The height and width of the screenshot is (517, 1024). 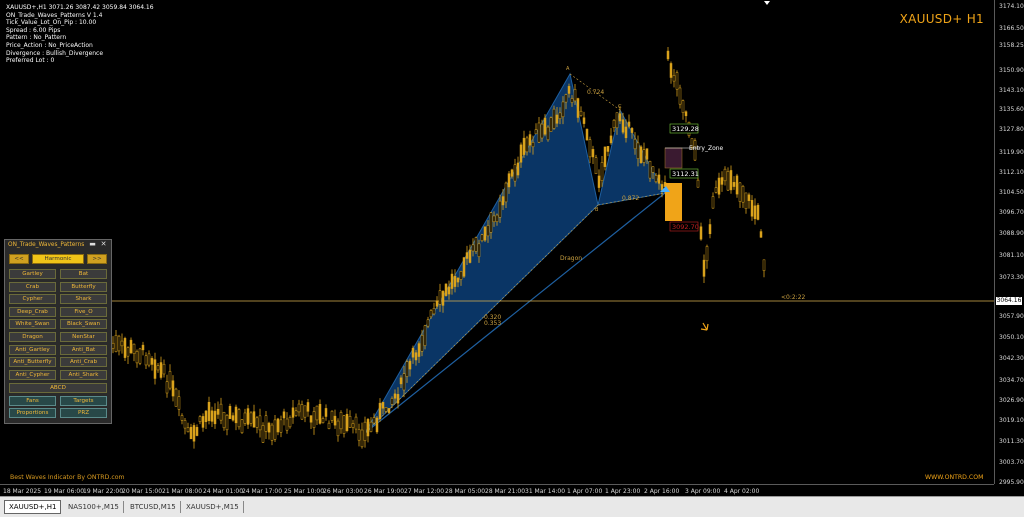 I want to click on proportions-button: Proportions, so click(x=32, y=413).